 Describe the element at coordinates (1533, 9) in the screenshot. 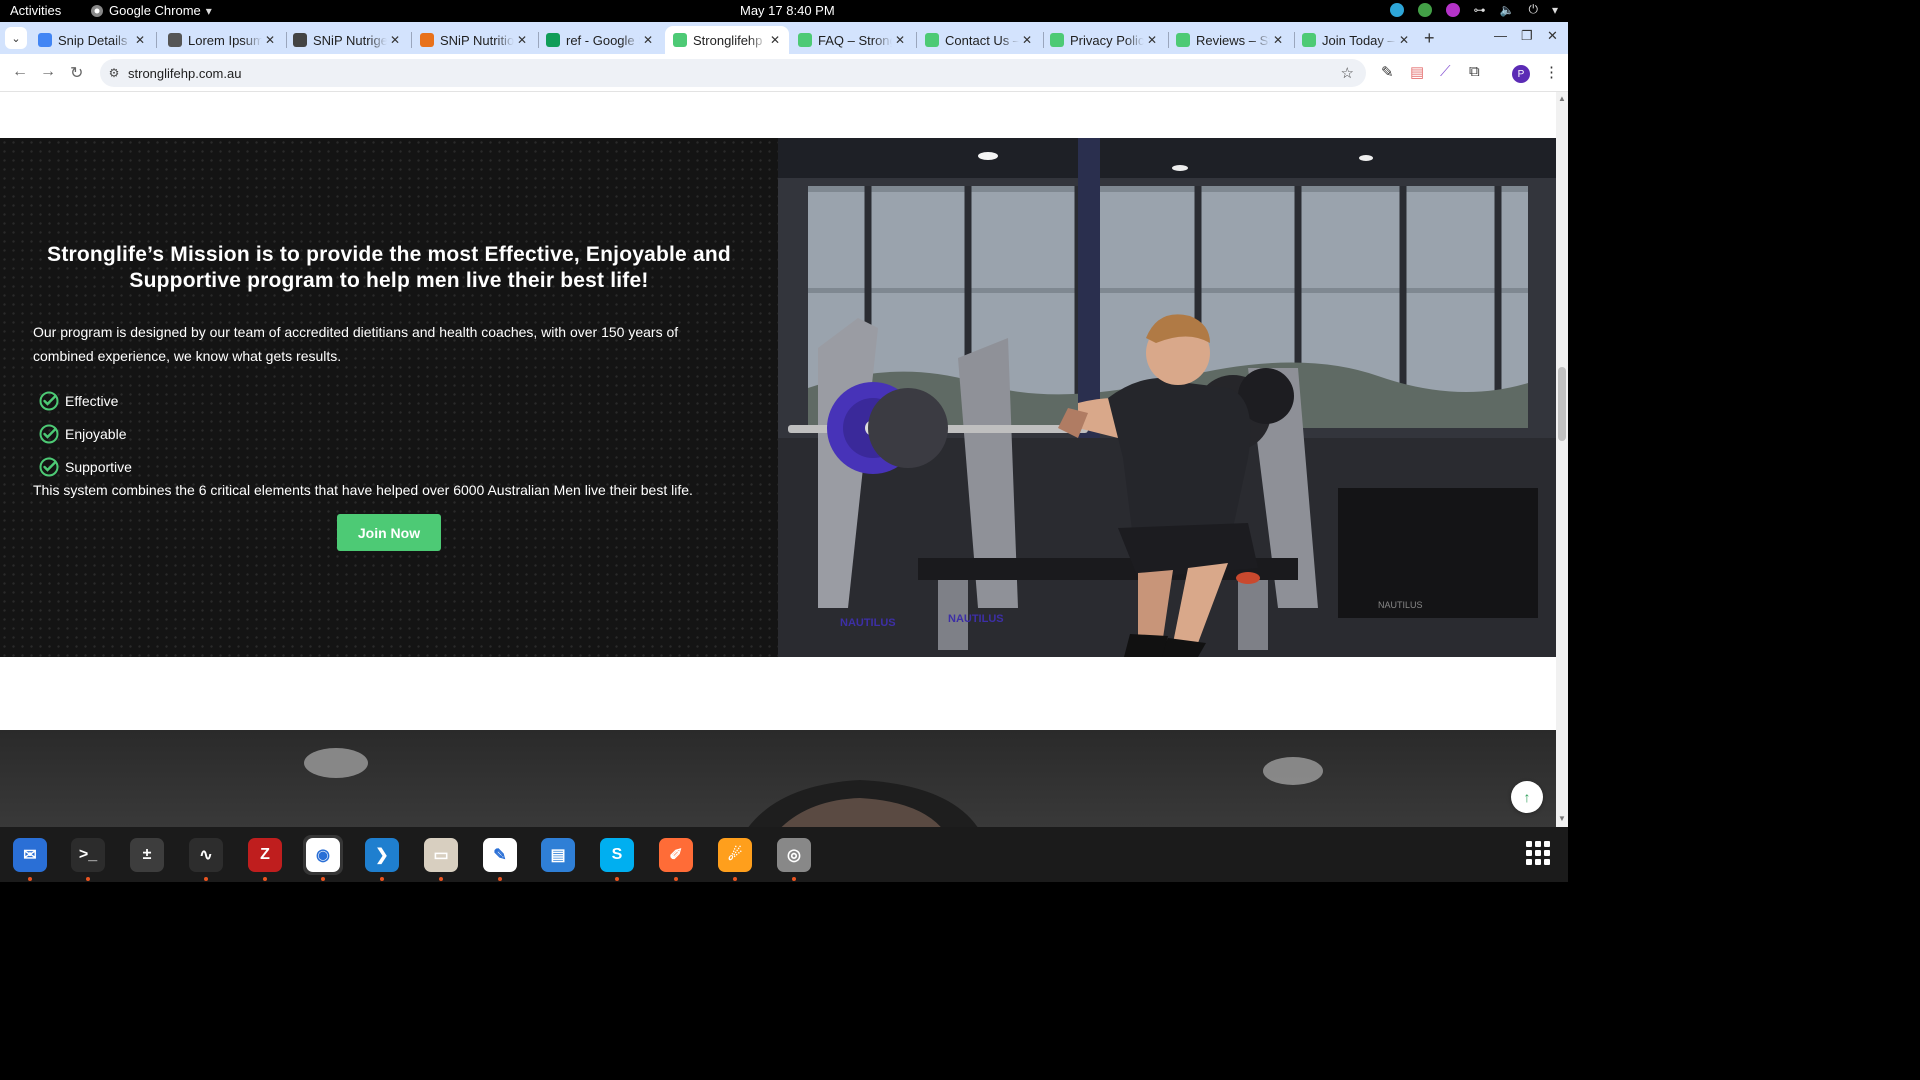

I see `power-icon: ⏻` at that location.